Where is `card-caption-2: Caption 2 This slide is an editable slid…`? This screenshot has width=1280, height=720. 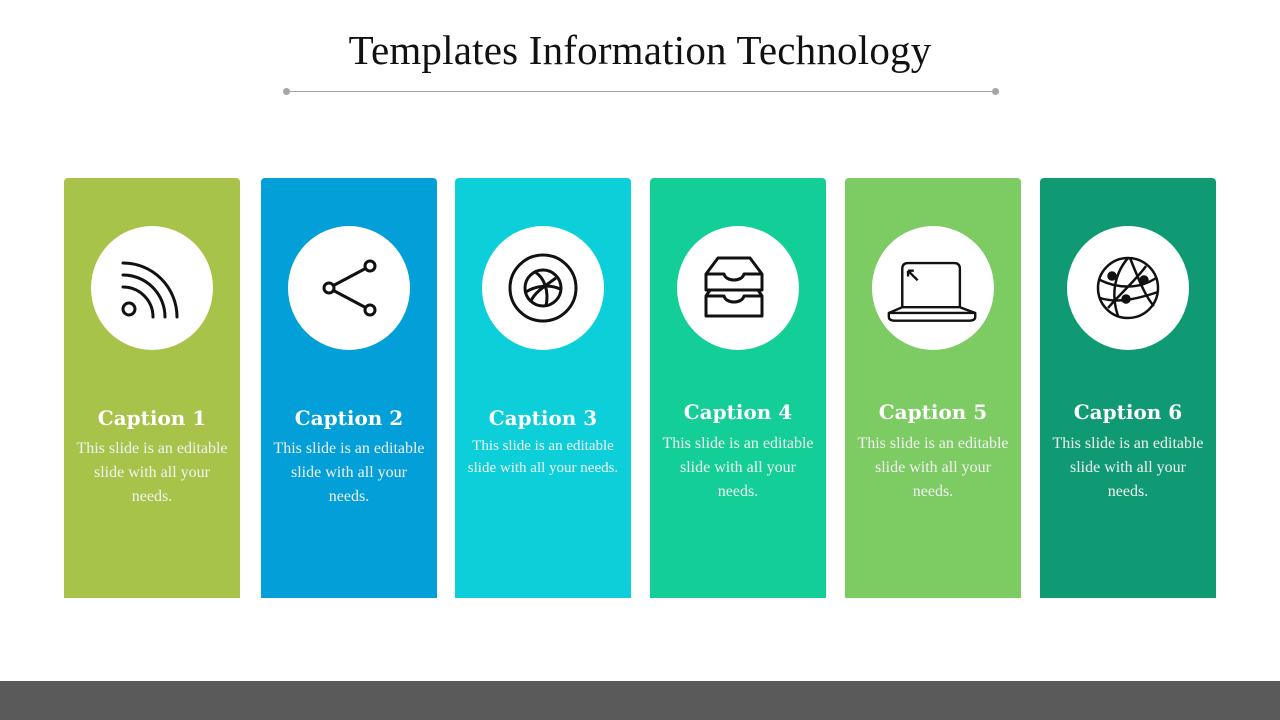
card-caption-2: Caption 2 This slide is an editable slid… is located at coordinates (349, 388).